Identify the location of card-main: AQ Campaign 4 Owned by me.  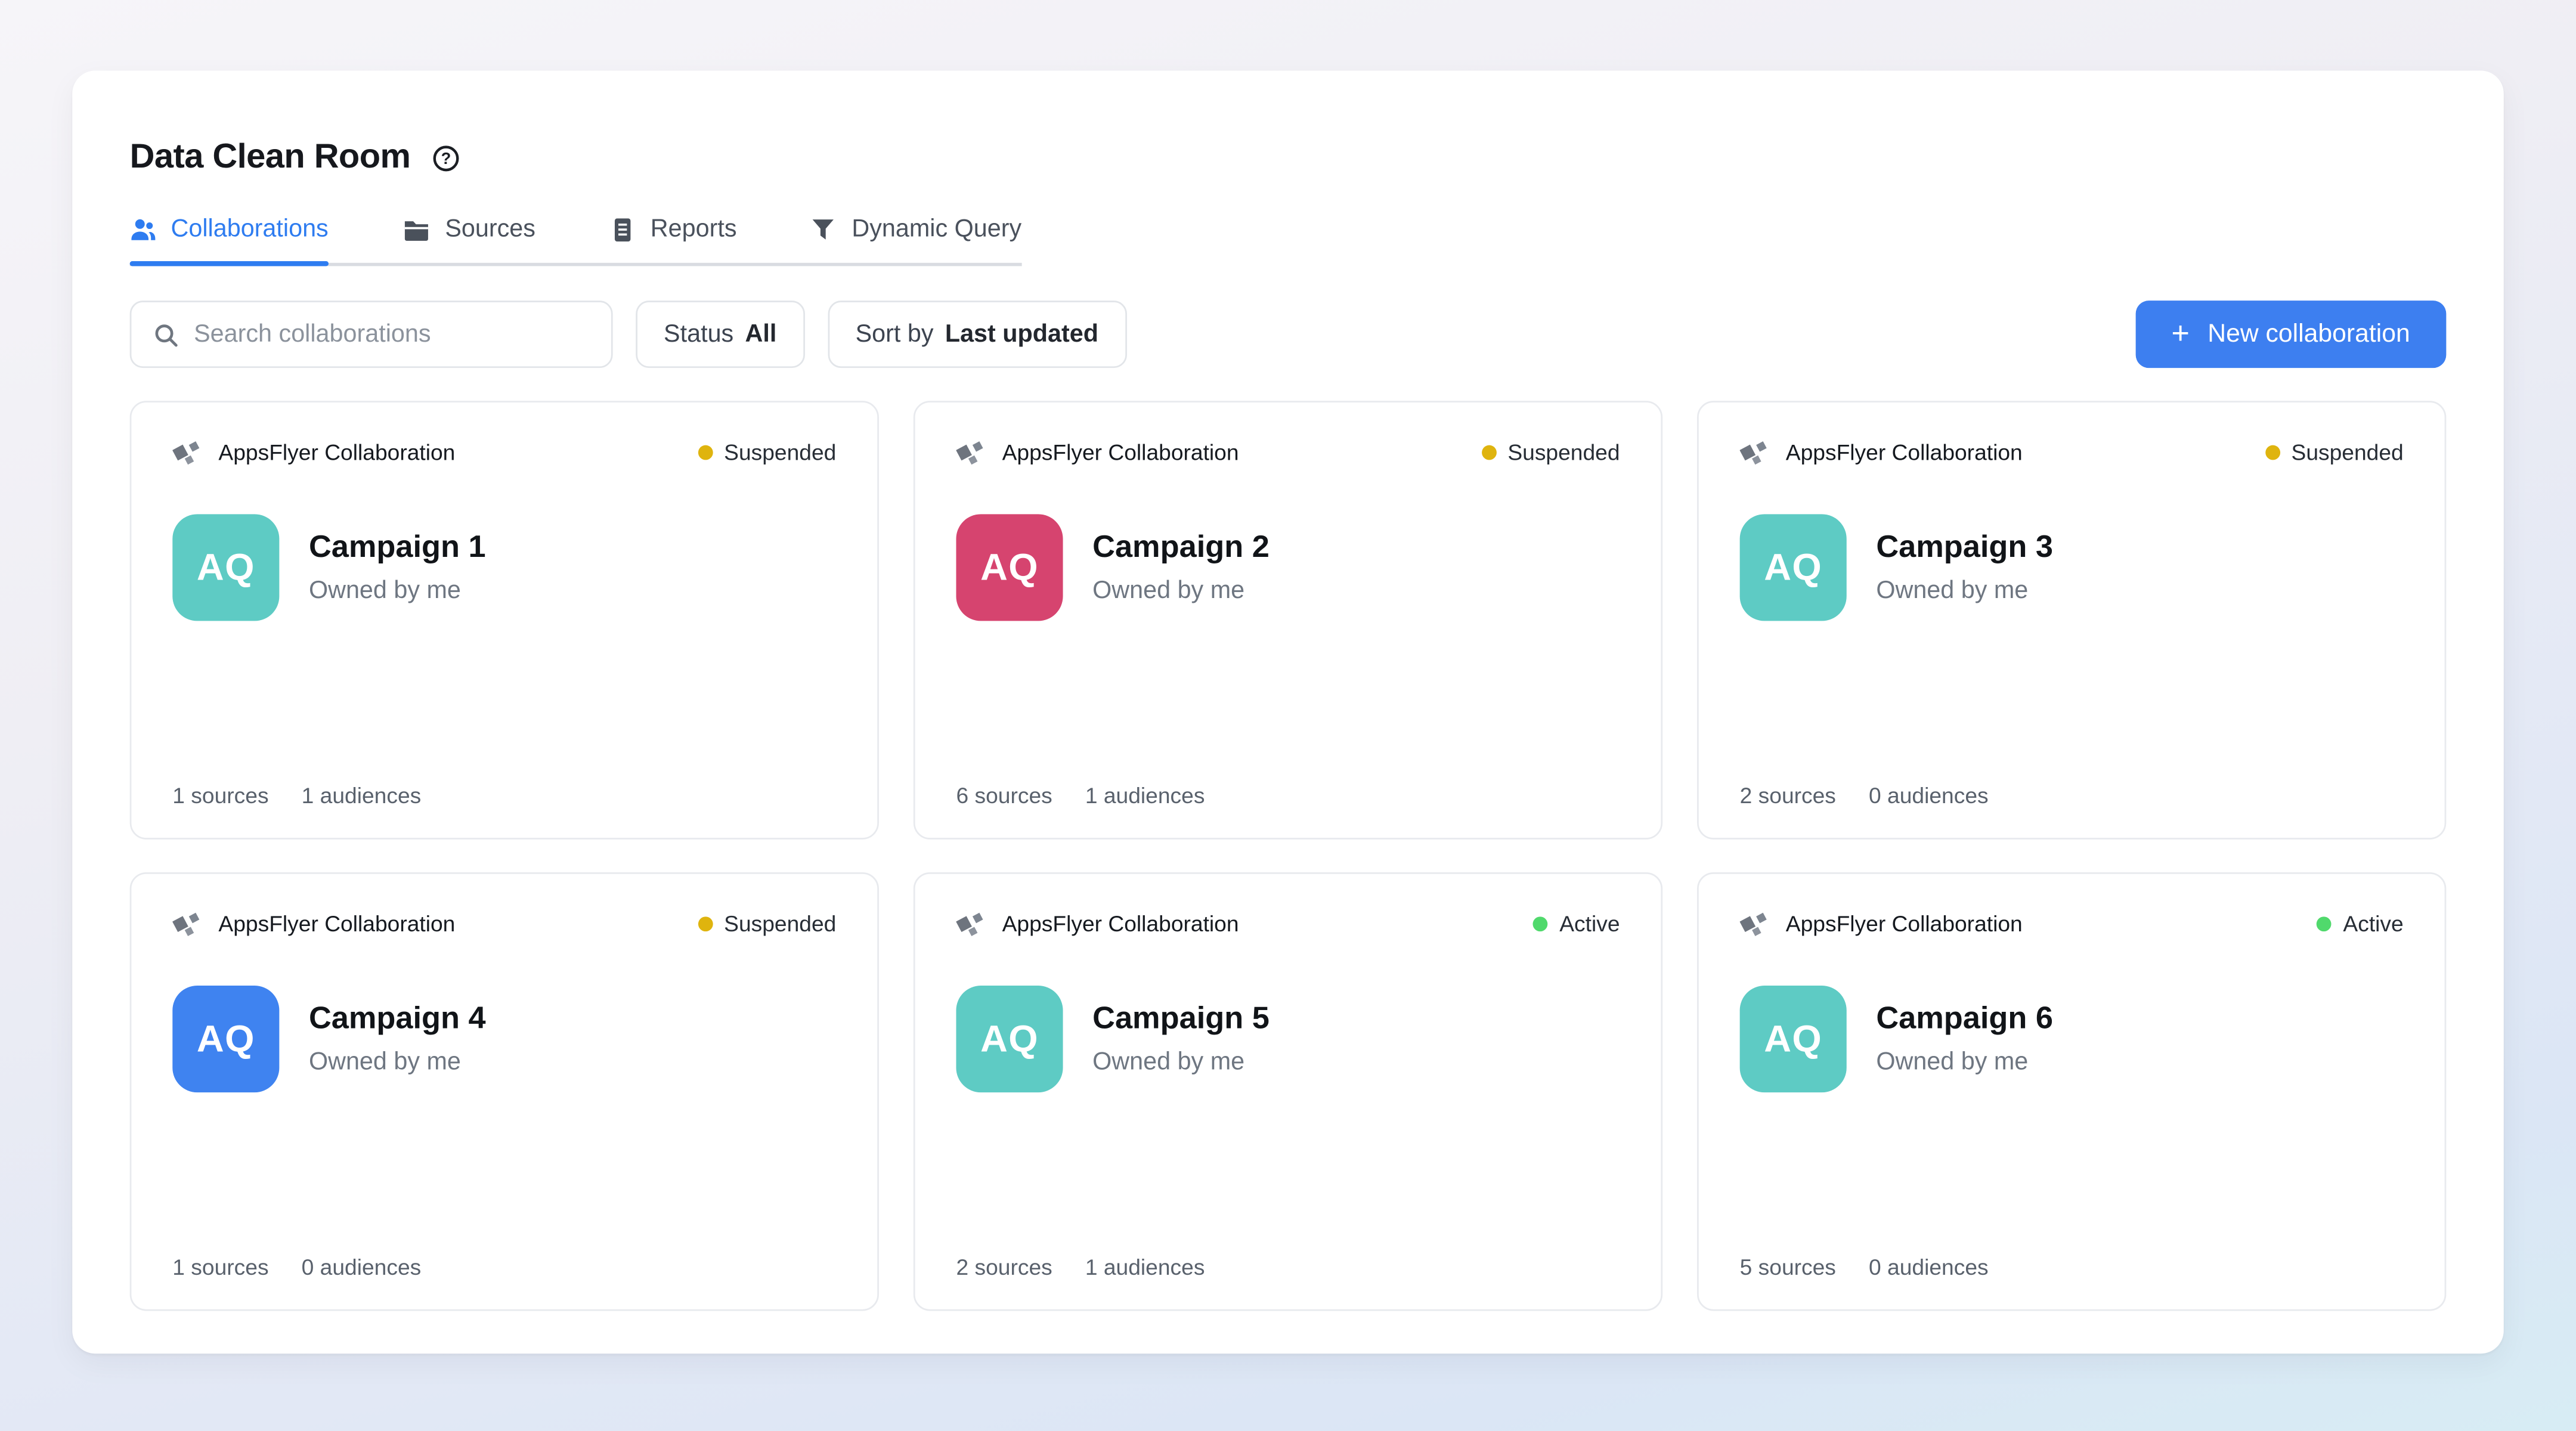
(504, 1039).